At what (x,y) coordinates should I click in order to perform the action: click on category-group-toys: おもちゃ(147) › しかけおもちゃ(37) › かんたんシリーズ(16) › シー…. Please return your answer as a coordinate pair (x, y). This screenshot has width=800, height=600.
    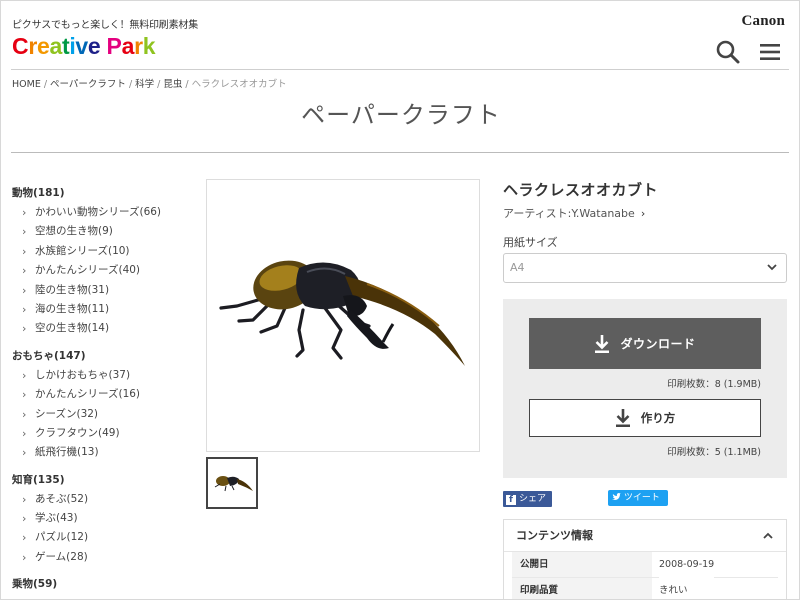
    Looking at the image, I should click on (107, 405).